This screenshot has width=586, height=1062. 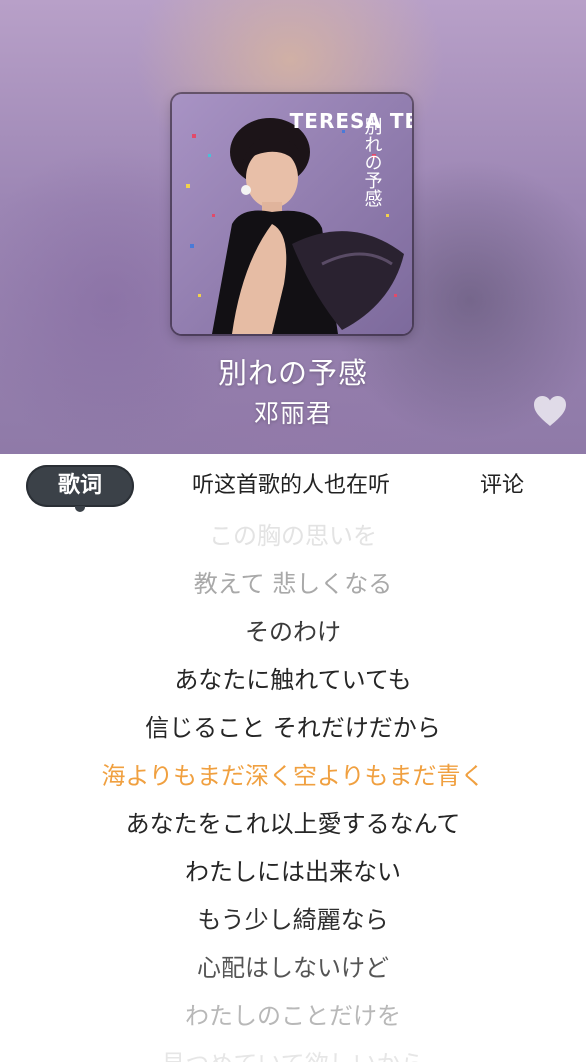 What do you see at coordinates (293, 968) in the screenshot?
I see `lyric-line: 心配はしないけど` at bounding box center [293, 968].